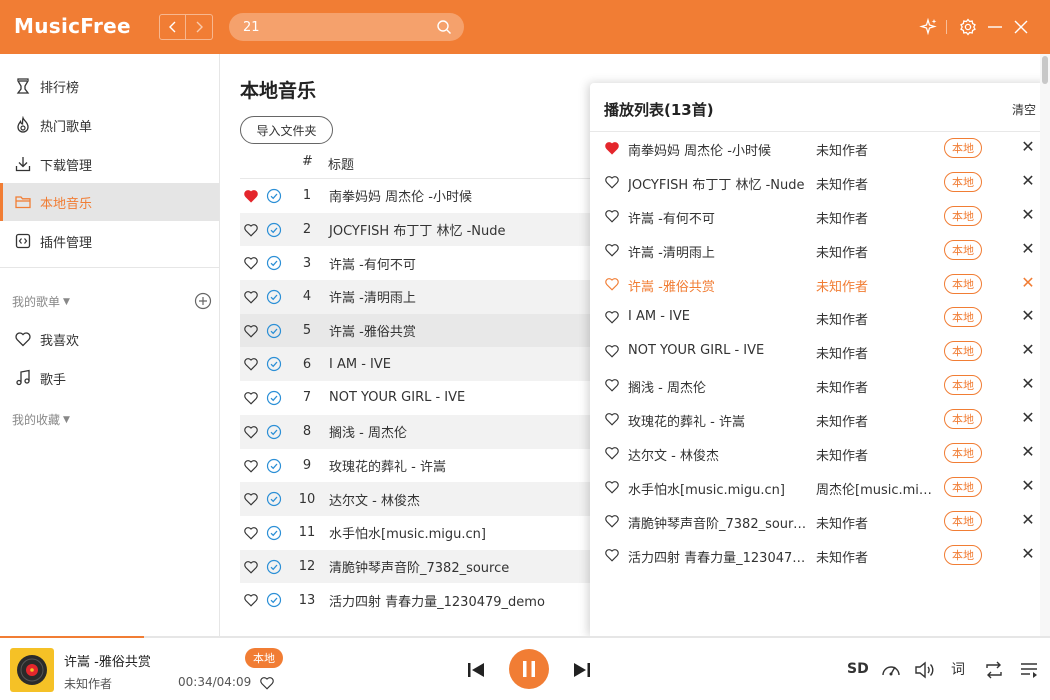 Image resolution: width=1050 pixels, height=700 pixels. I want to click on sidebar-item-hot-playlists: 热门歌单, so click(109, 125).